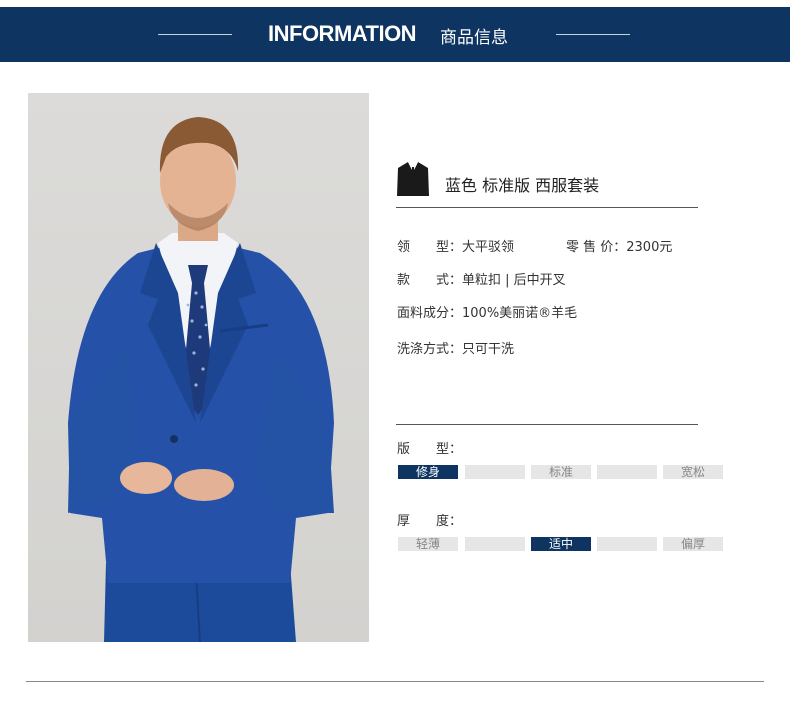 The height and width of the screenshot is (723, 790). I want to click on thickness-cell: 轻薄, so click(428, 544).